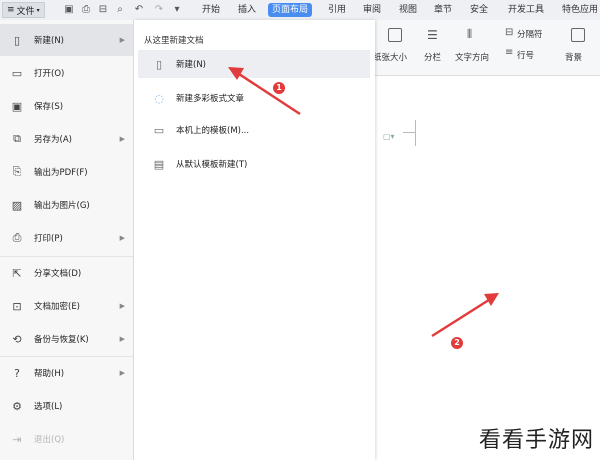 This screenshot has height=460, width=600. I want to click on arrow-2-line, so click(462, 317).